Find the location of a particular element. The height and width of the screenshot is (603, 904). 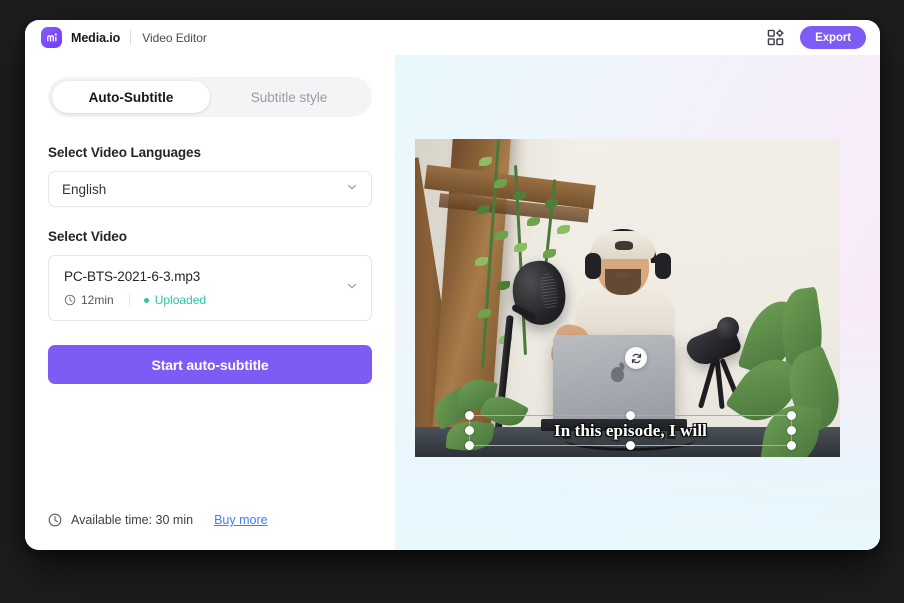

resize-handle-bottom-right is located at coordinates (791, 445).